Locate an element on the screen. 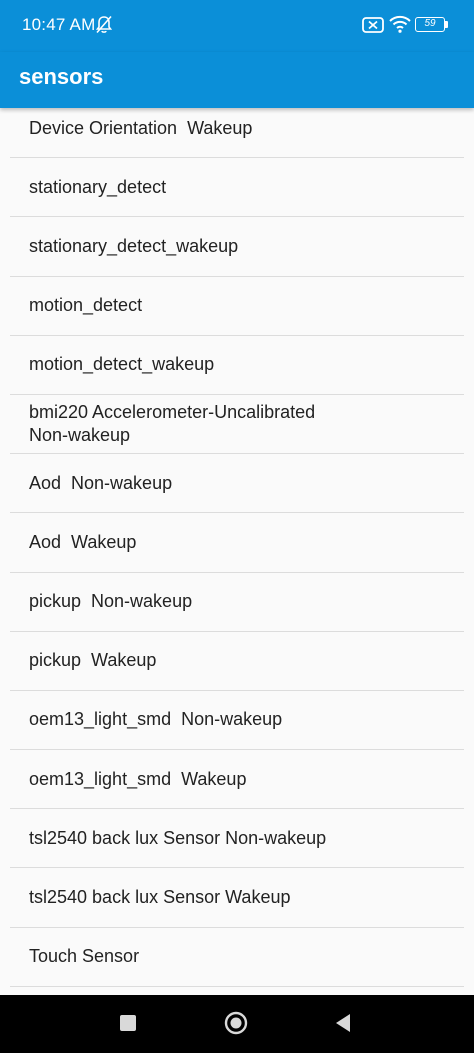 The image size is (474, 1053). battery-icon: 59 is located at coordinates (430, 24).